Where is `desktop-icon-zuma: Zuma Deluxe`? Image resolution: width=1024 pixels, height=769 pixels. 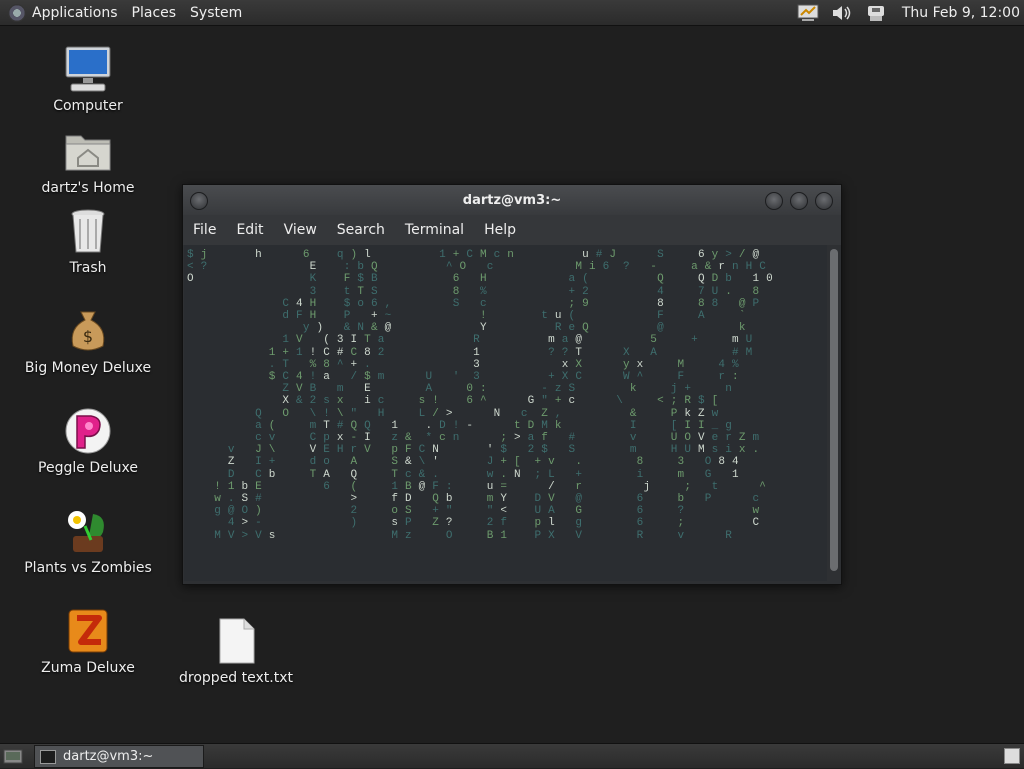 desktop-icon-zuma: Zuma Deluxe is located at coordinates (88, 641).